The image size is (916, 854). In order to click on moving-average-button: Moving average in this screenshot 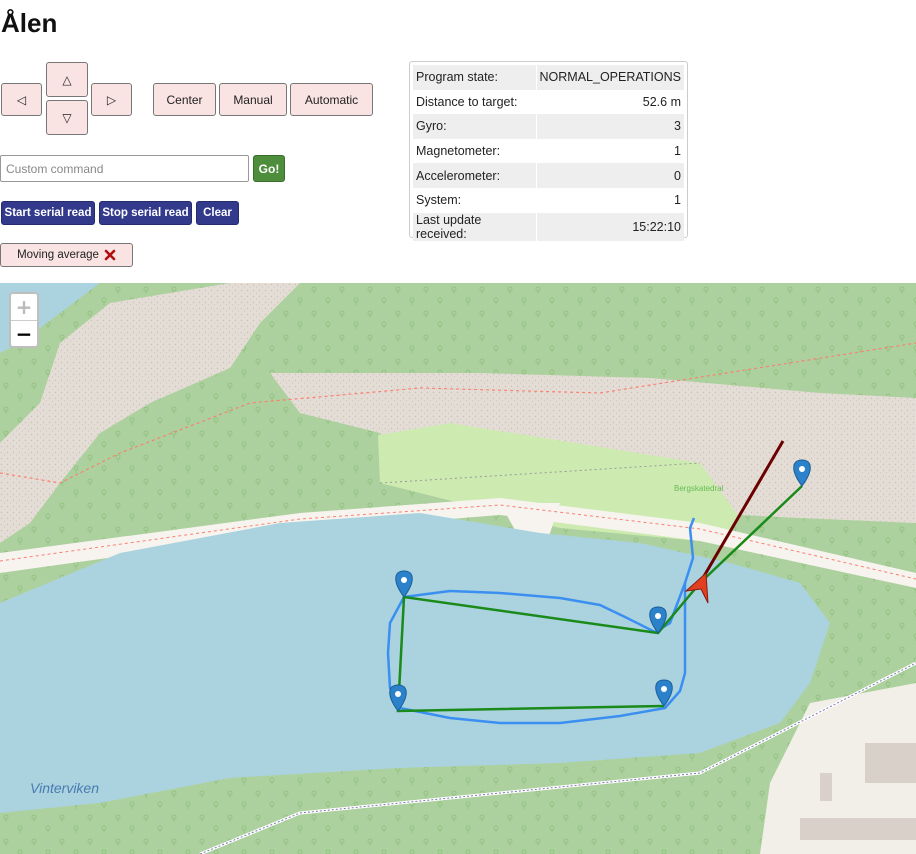, I will do `click(66, 255)`.